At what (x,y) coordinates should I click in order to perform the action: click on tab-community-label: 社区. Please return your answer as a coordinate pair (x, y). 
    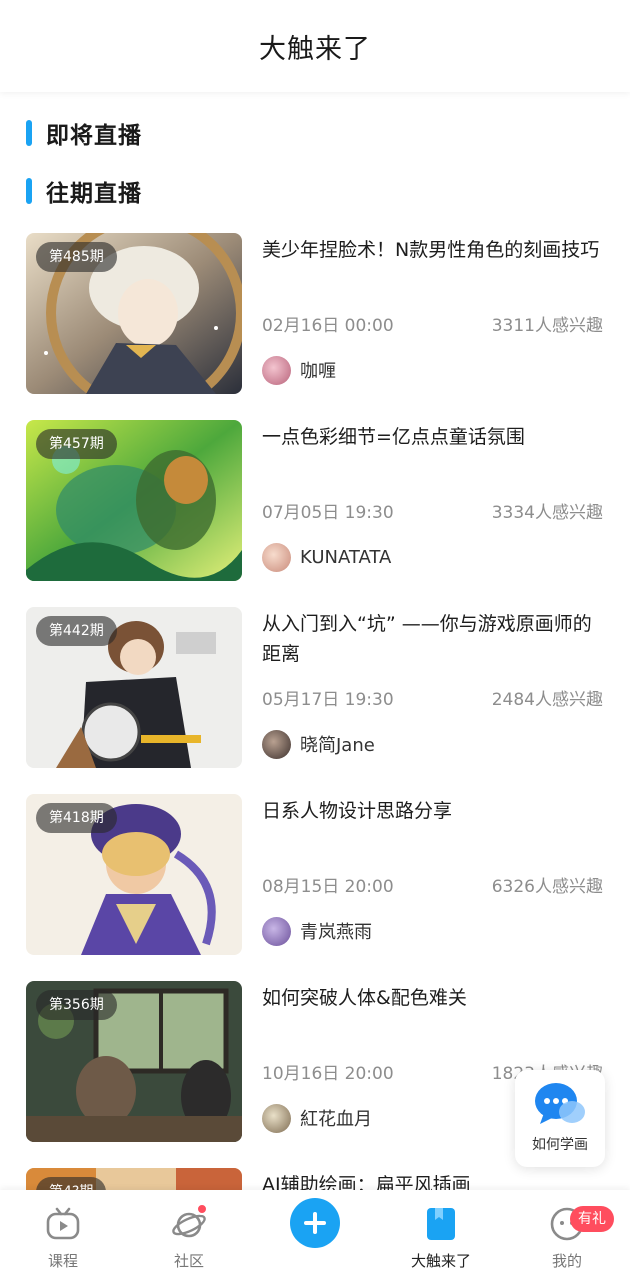
    Looking at the image, I should click on (188, 1261).